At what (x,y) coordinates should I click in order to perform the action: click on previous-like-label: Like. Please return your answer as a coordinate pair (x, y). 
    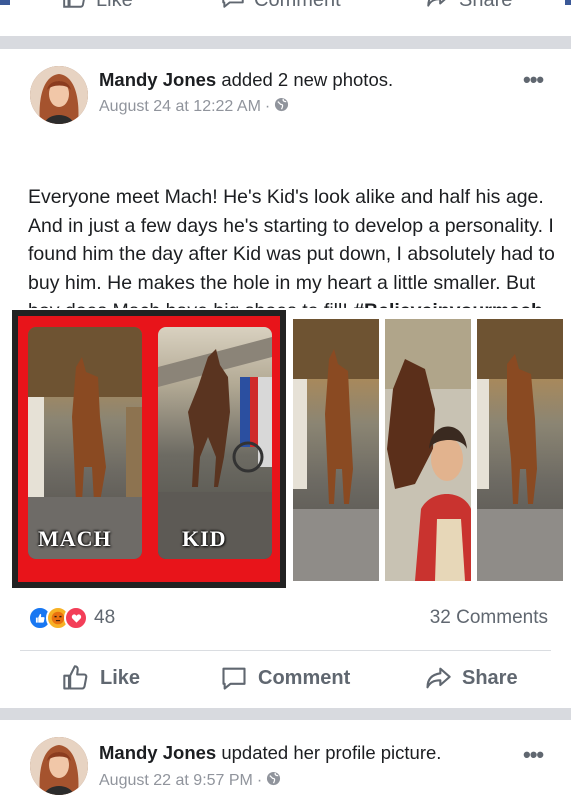
    Looking at the image, I should click on (114, 6).